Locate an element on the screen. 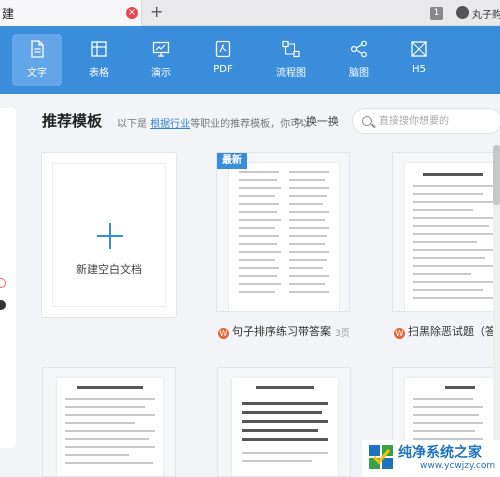 This screenshot has height=477, width=500. plus-icon is located at coordinates (110, 236).